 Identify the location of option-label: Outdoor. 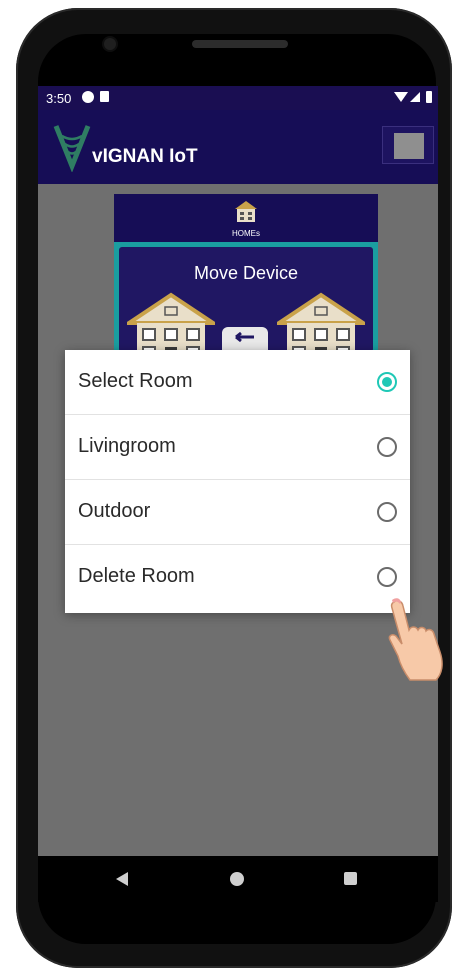
(114, 511).